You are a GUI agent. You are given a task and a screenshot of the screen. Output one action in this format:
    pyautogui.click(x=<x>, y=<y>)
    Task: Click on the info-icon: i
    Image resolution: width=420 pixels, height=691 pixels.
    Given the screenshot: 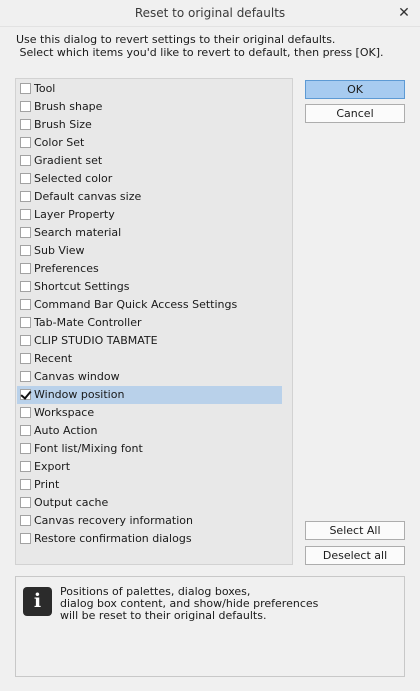 What is the action you would take?
    pyautogui.click(x=37, y=601)
    